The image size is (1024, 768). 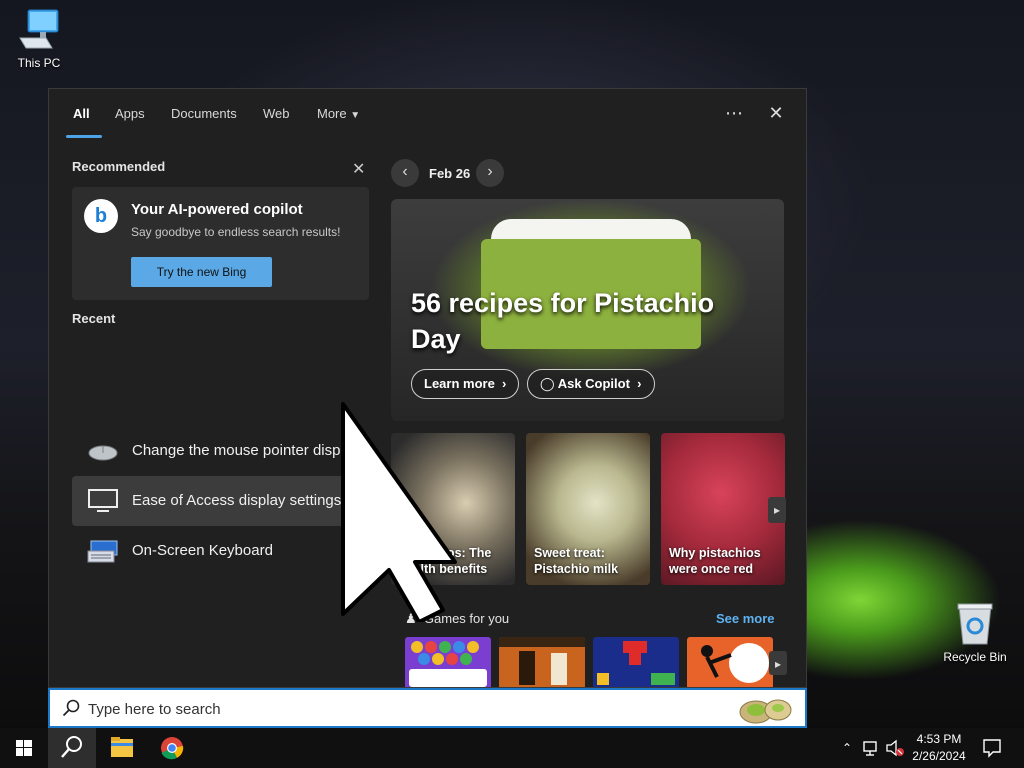 I want to click on learn-more-label: Learn more, so click(x=459, y=383).